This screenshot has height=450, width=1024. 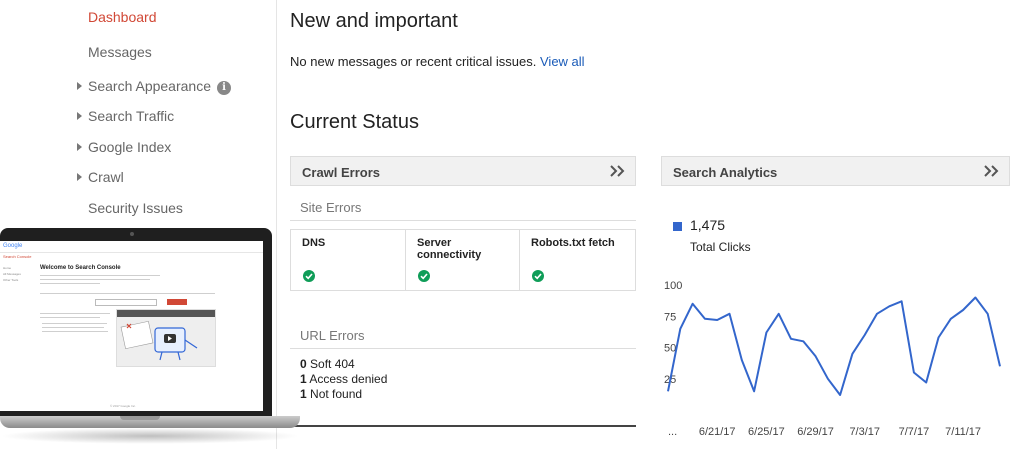 What do you see at coordinates (140, 418) in the screenshot?
I see `laptop-notch` at bounding box center [140, 418].